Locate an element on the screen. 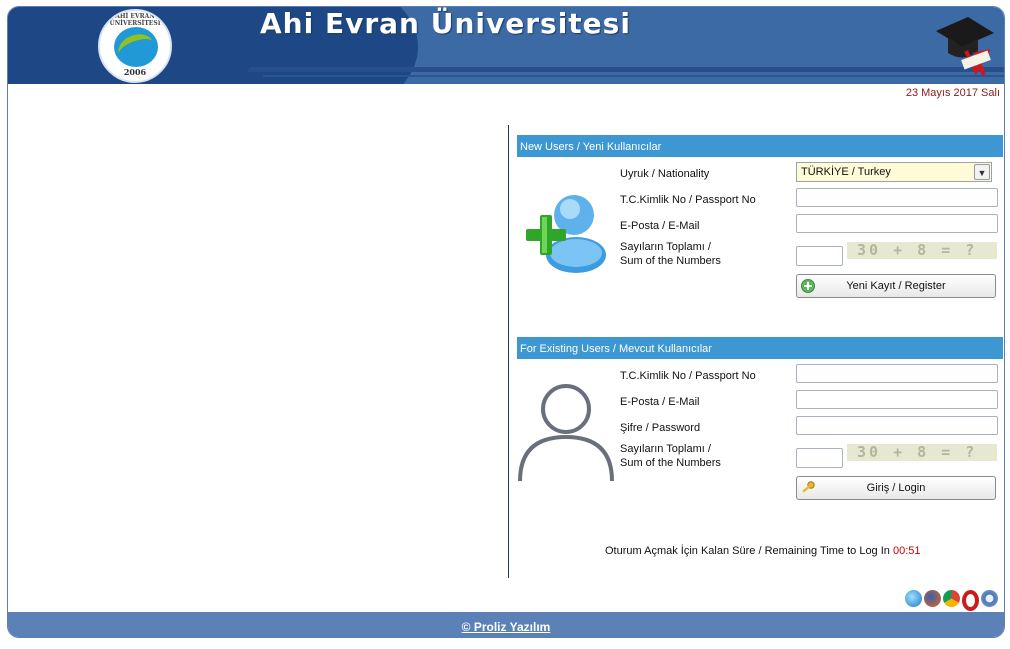  university-title: Ahi Evran Üniversitesi is located at coordinates (445, 23).